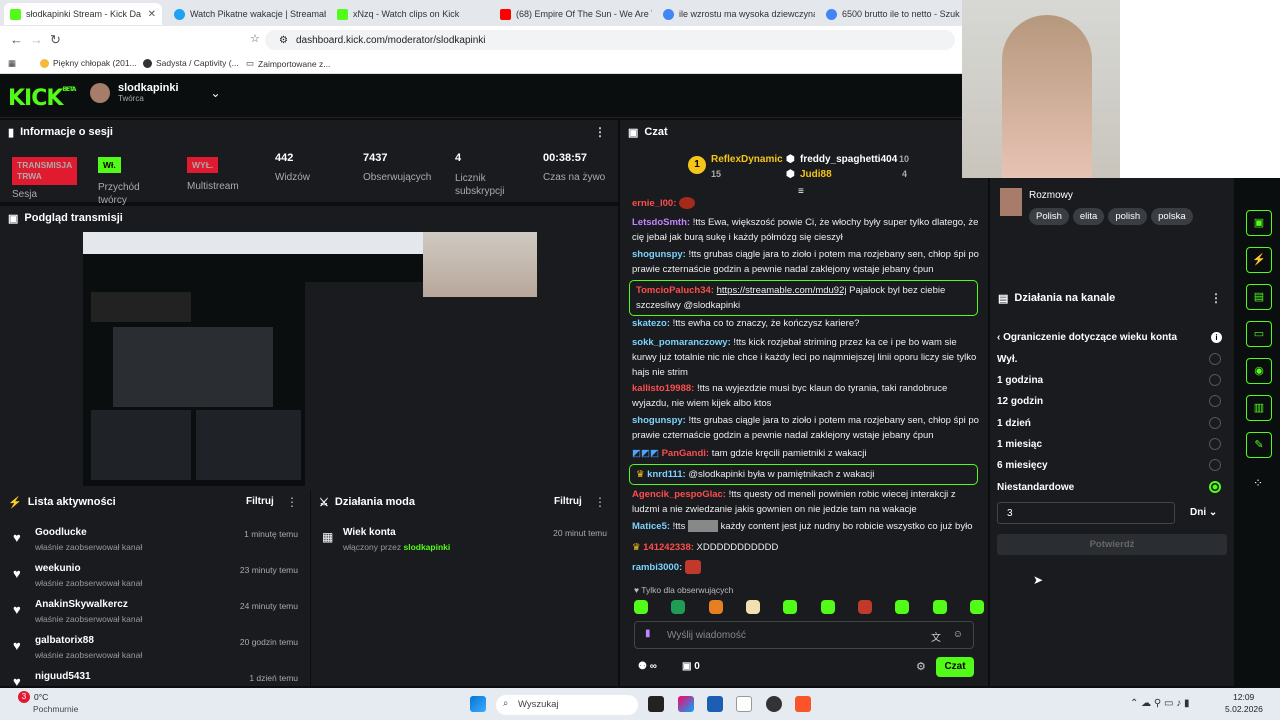 The width and height of the screenshot is (1280, 720). What do you see at coordinates (1112, 423) in the screenshot?
I see `option-1-day: 1 dzień` at bounding box center [1112, 423].